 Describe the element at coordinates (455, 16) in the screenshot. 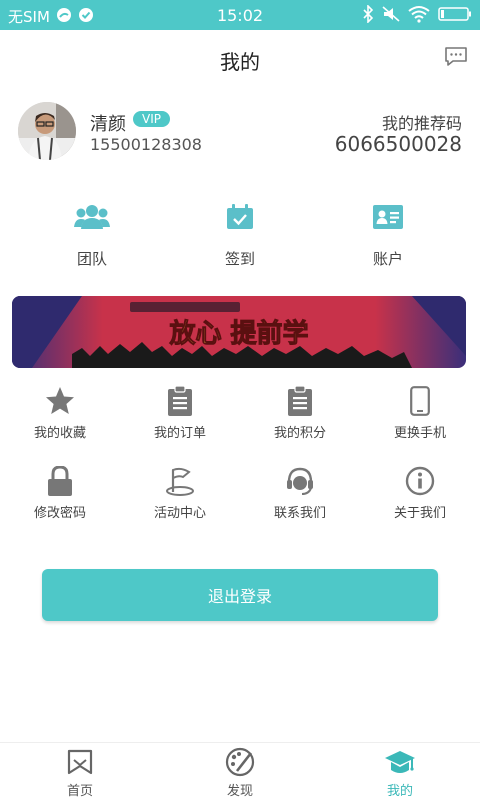

I see `battery-icon` at that location.